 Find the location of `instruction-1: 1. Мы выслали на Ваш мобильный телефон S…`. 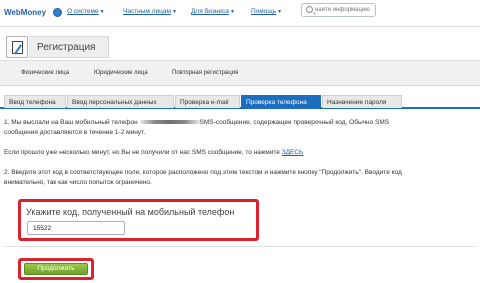

instruction-1: 1. Мы выслали на Ваш мобильный телефон S… is located at coordinates (196, 123).